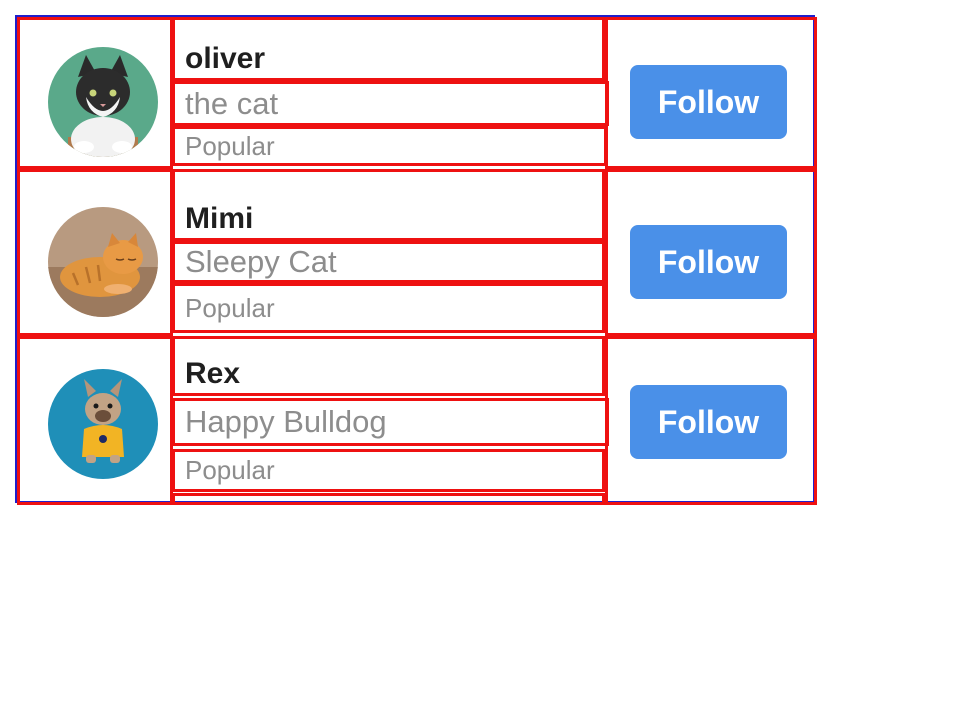  I want to click on user-info: Mimi Sleepy Cat Popular, so click(397, 252).